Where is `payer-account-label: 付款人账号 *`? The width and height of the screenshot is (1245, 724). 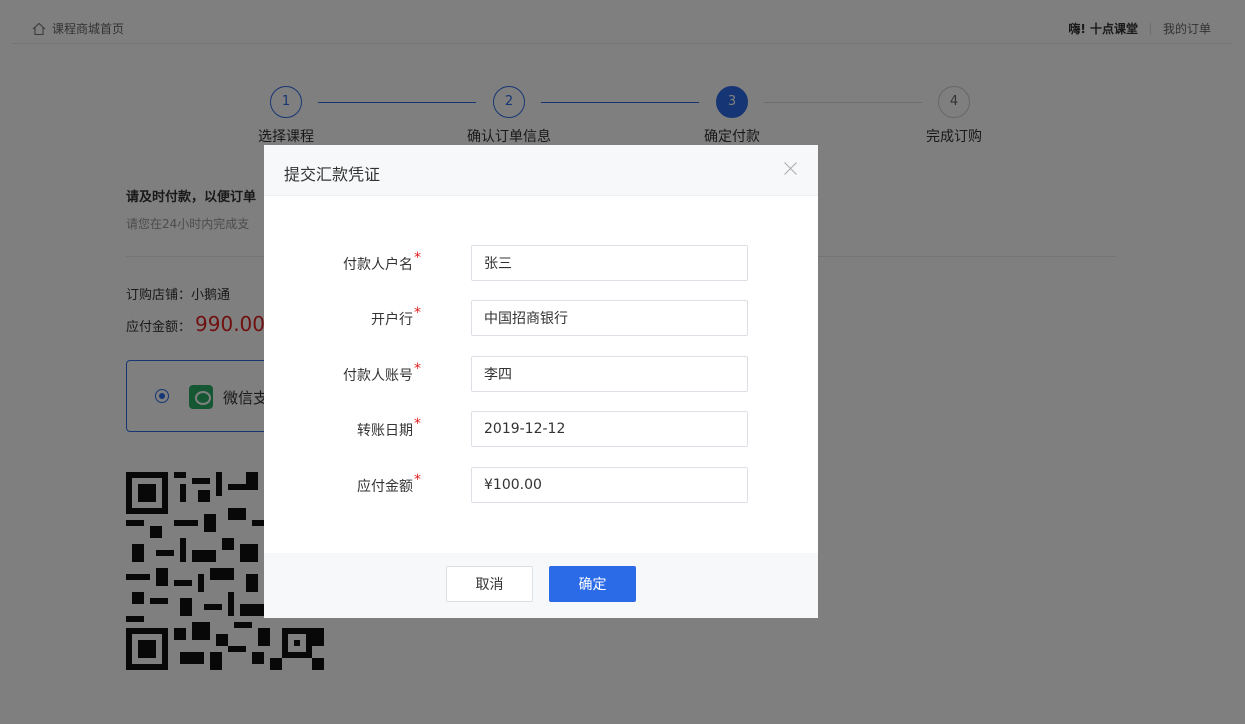
payer-account-label: 付款人账号 * is located at coordinates (382, 372).